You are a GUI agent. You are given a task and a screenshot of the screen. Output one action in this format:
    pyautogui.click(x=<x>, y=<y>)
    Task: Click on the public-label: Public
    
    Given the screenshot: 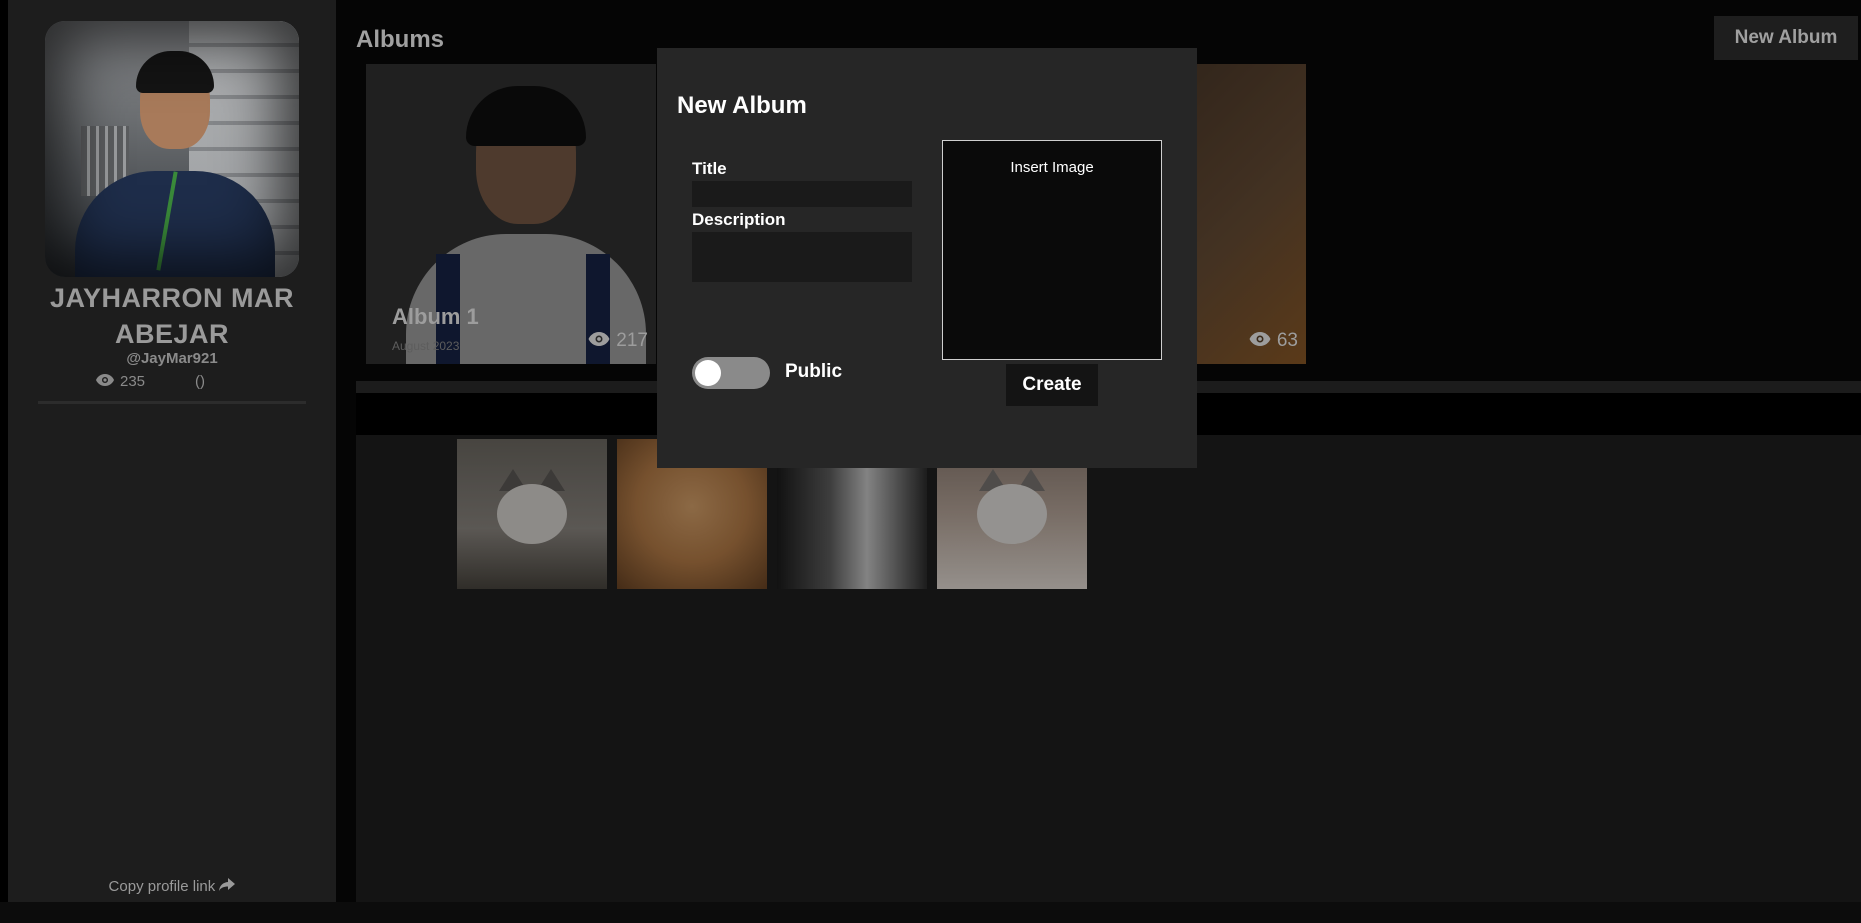 What is the action you would take?
    pyautogui.click(x=814, y=371)
    